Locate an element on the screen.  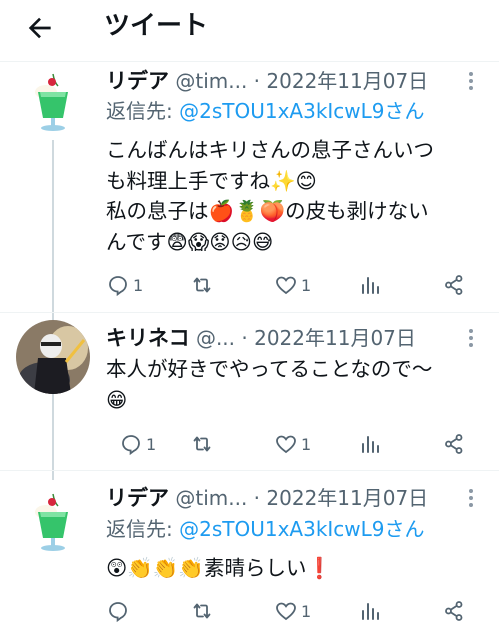
tweet-line: も料理上手ですね✨😊 is located at coordinates (211, 180).